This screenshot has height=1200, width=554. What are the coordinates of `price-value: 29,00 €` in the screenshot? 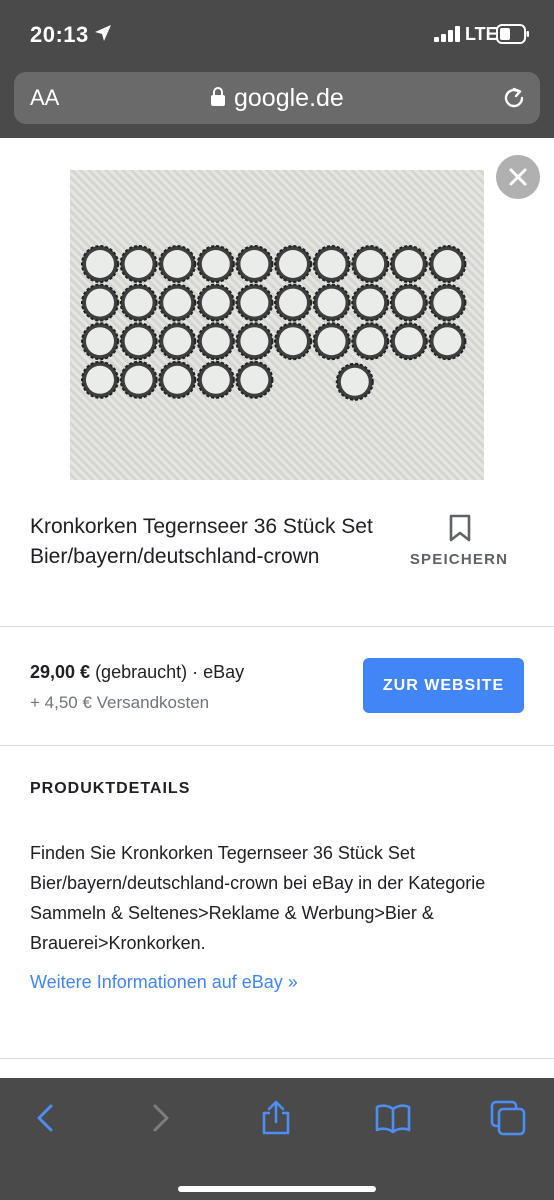 It's located at (60, 672).